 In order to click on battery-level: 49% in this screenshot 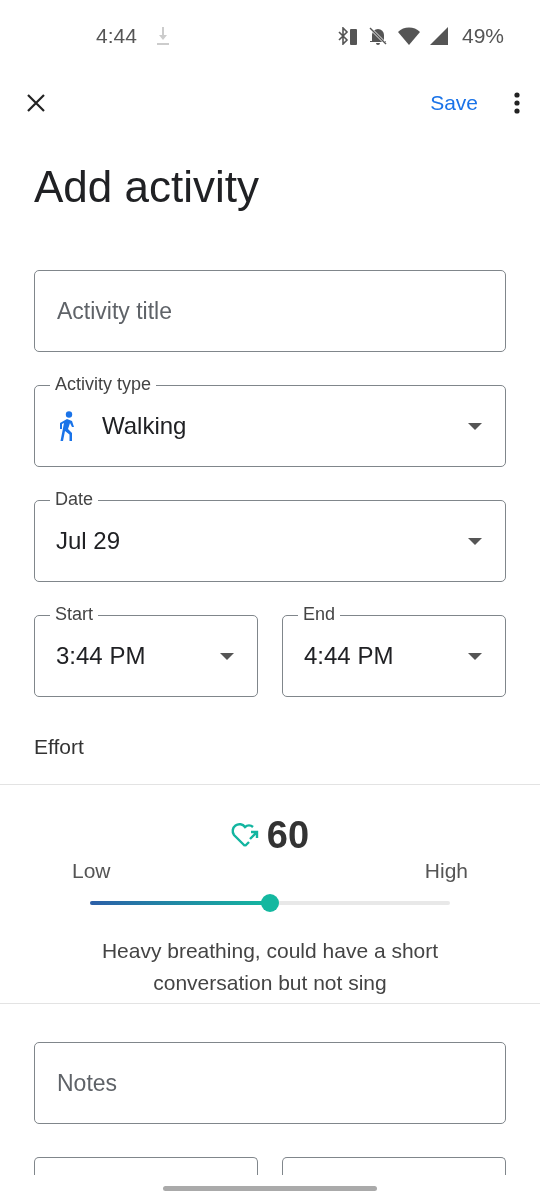, I will do `click(482, 36)`.